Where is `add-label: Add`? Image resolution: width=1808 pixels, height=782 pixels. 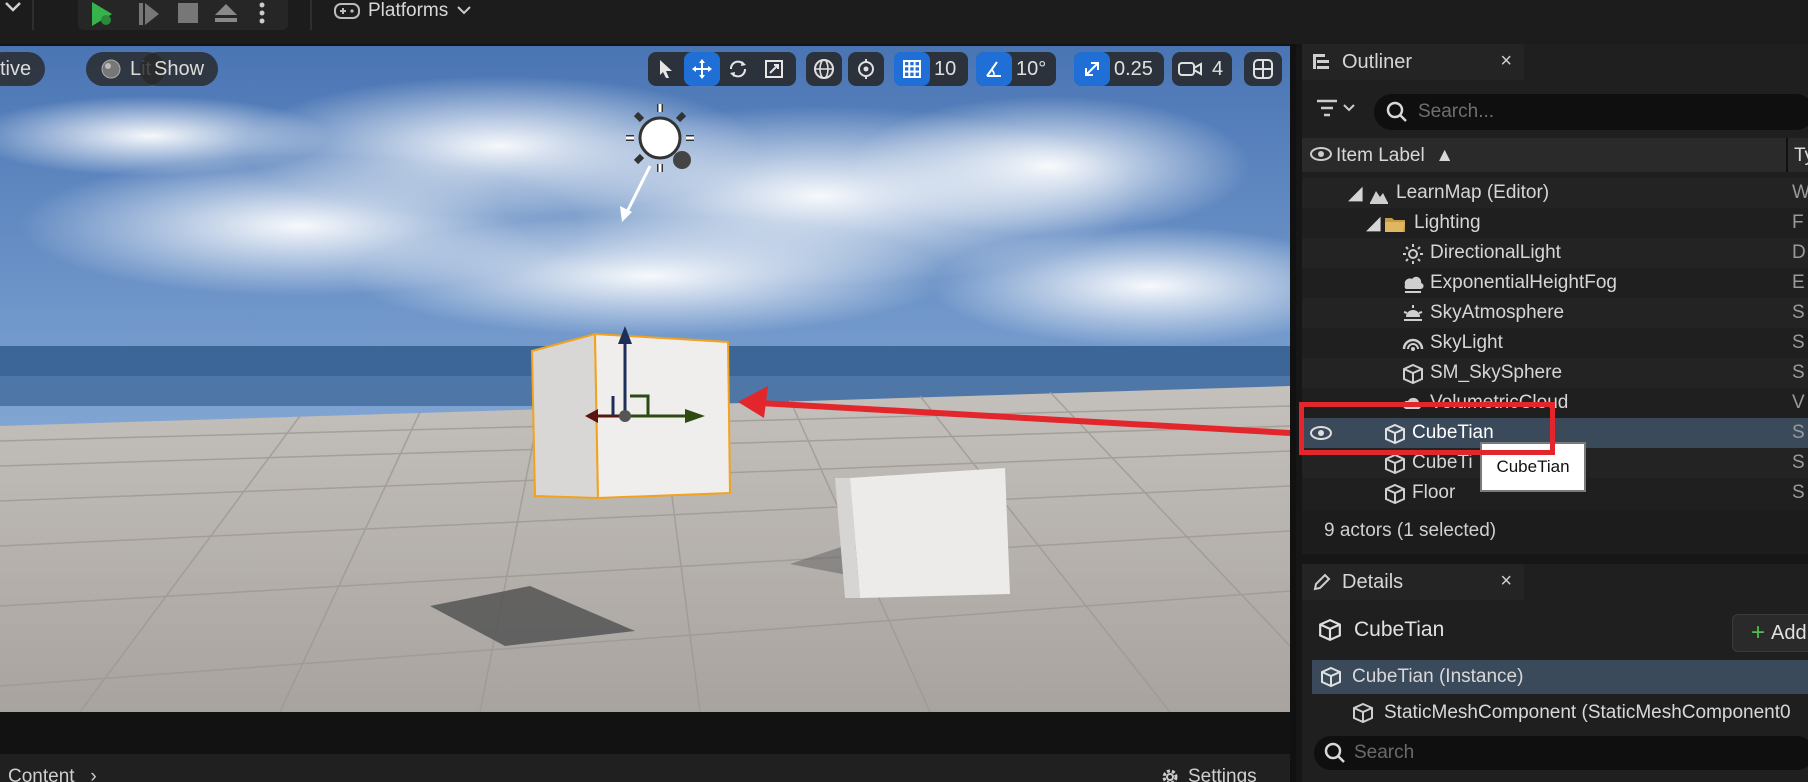 add-label: Add is located at coordinates (1789, 632).